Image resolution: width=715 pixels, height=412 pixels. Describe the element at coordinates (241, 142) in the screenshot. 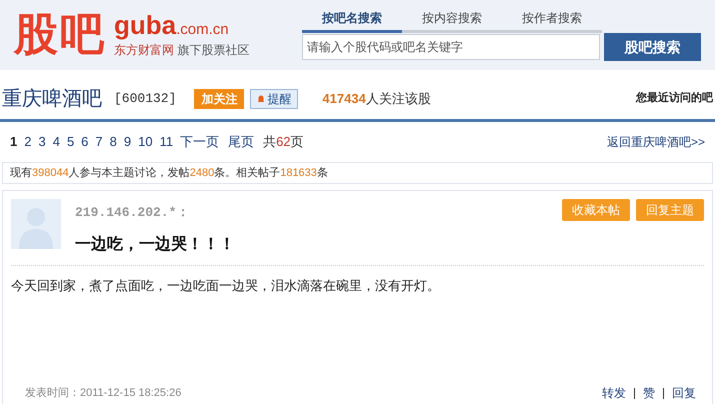

I see `last-page-link: 尾页` at that location.